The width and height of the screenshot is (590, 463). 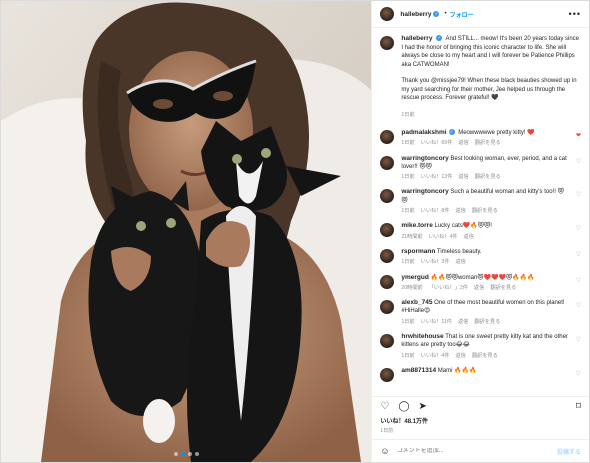 I want to click on commenter-username: mike.torre, so click(x=416, y=225).